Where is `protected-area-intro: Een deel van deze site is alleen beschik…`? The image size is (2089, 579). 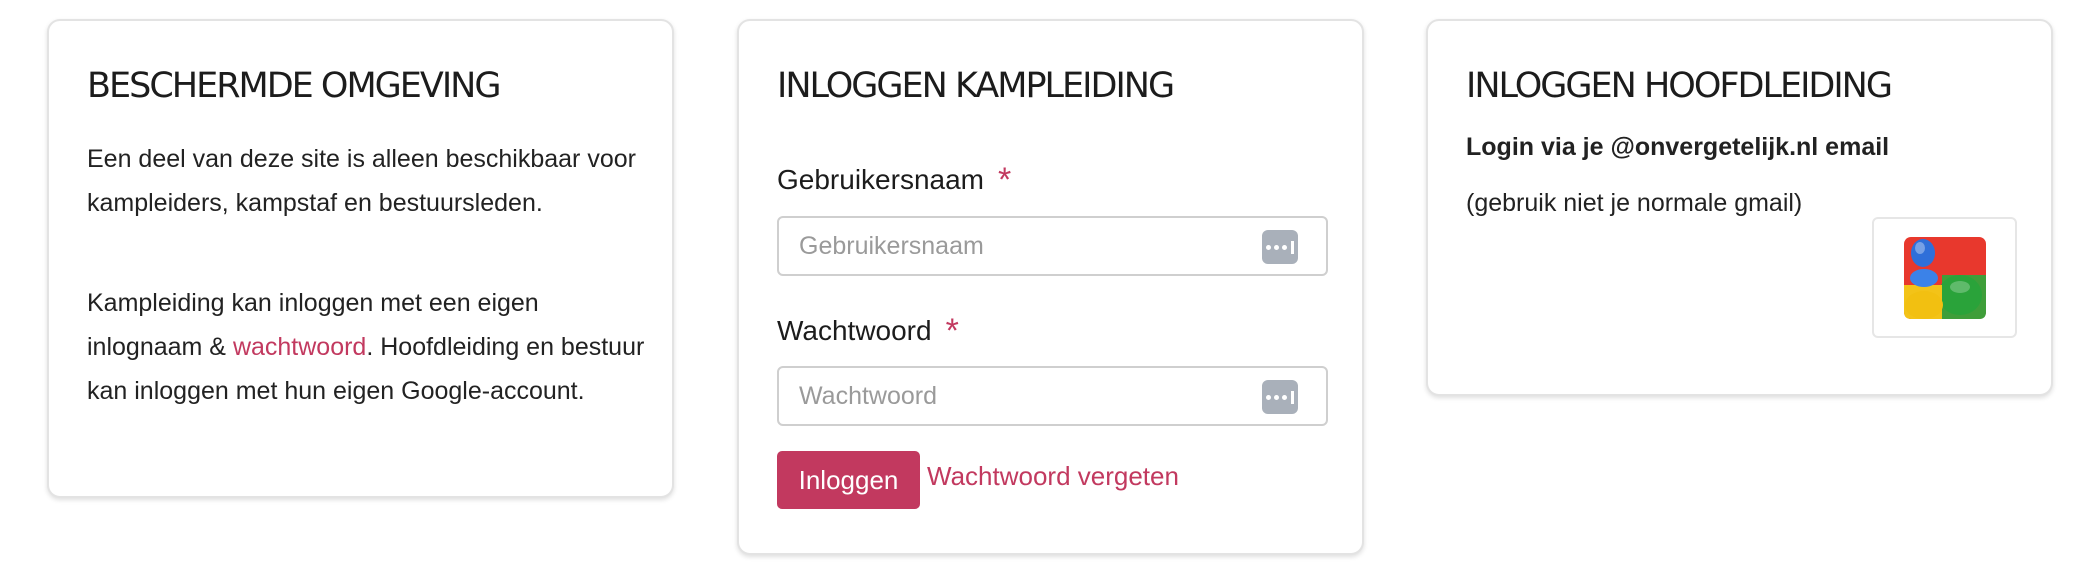
protected-area-intro: Een deel van deze site is alleen beschik… is located at coordinates (361, 181).